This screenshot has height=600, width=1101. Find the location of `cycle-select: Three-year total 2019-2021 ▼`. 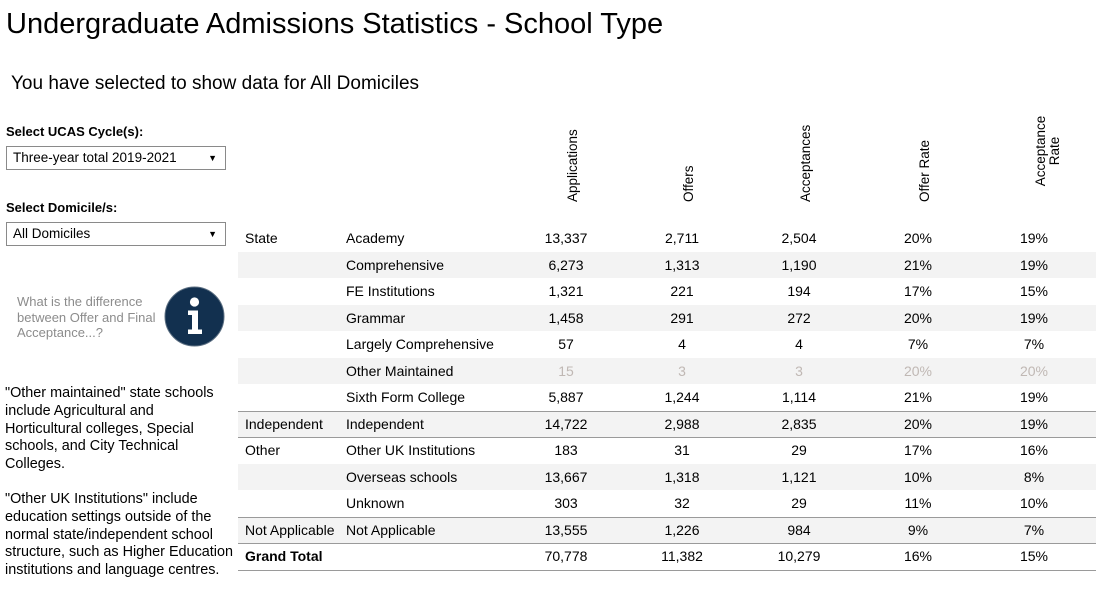

cycle-select: Three-year total 2019-2021 ▼ is located at coordinates (116, 158).